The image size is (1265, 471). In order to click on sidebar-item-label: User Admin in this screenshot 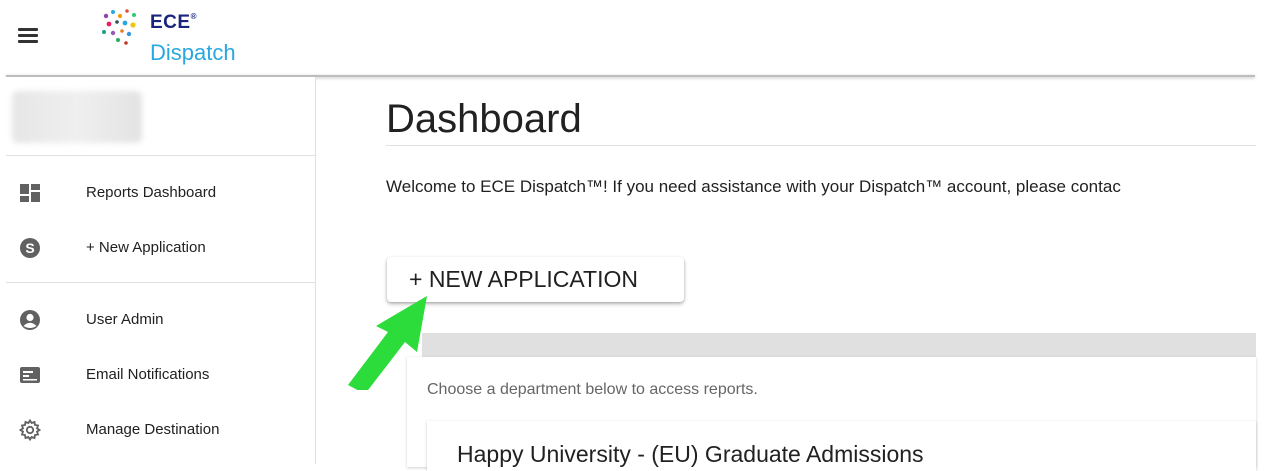, I will do `click(125, 319)`.